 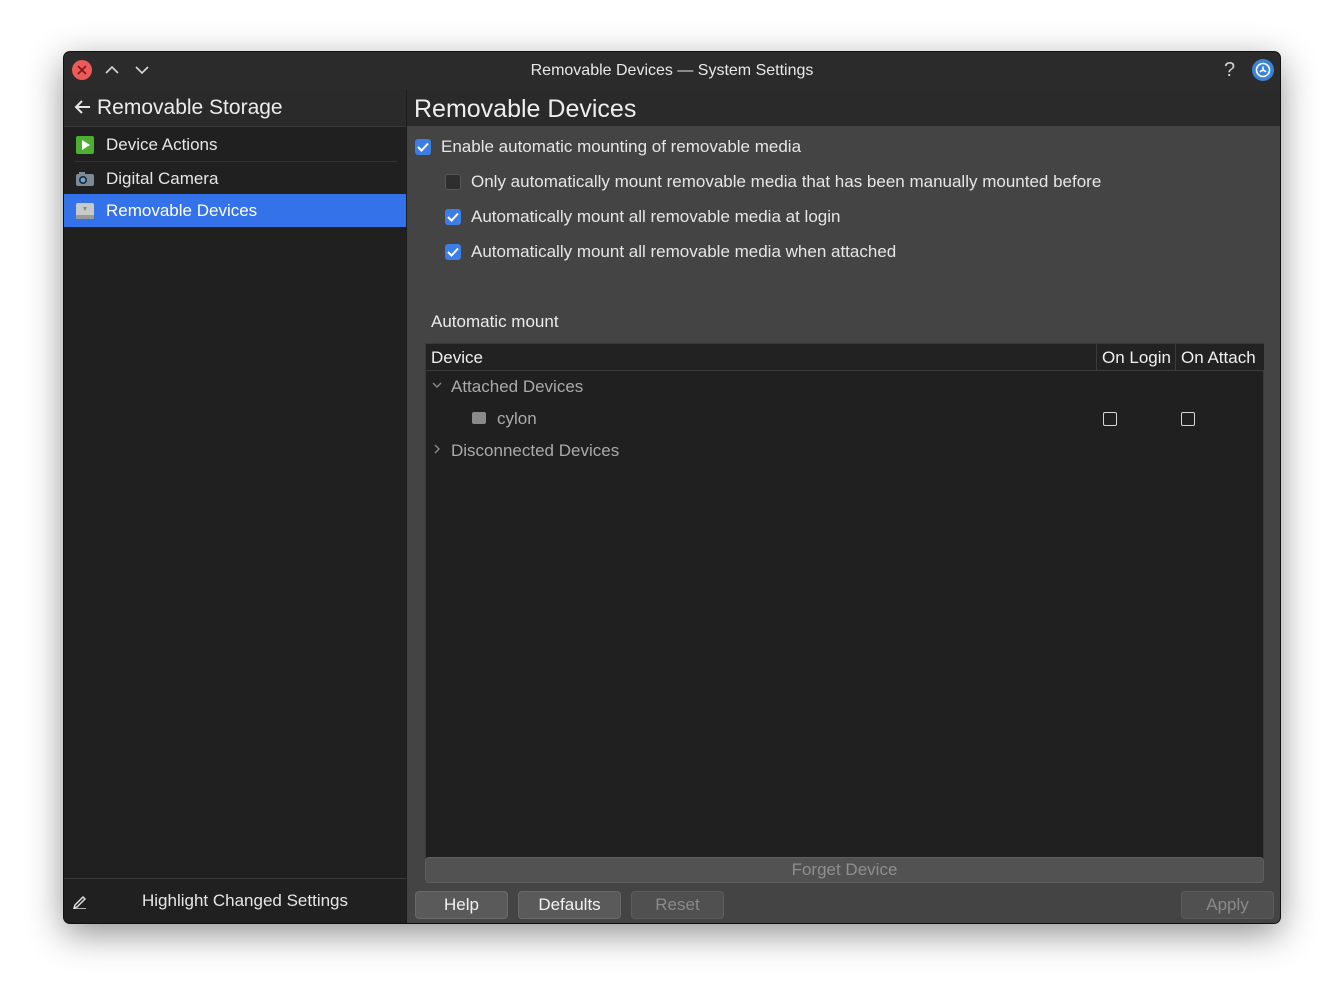 What do you see at coordinates (569, 905) in the screenshot?
I see `defaults-button: Defaults` at bounding box center [569, 905].